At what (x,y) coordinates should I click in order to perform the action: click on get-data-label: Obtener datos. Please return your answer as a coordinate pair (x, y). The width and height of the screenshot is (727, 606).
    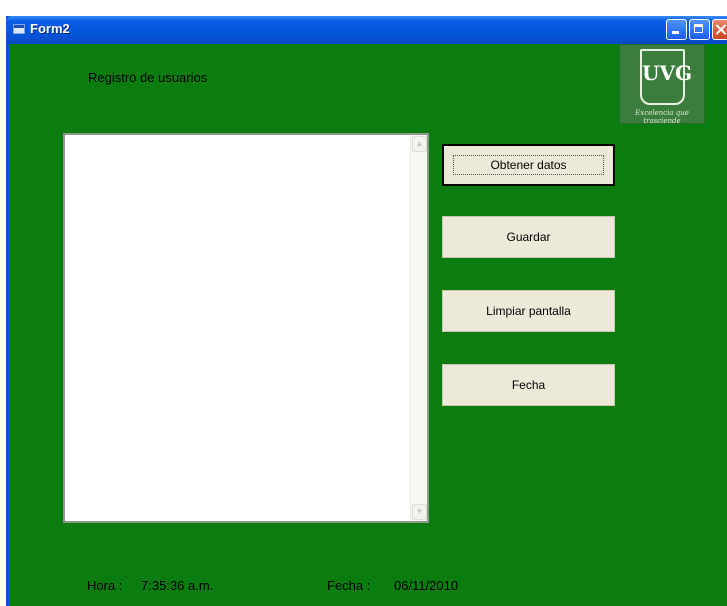
    Looking at the image, I should click on (528, 165).